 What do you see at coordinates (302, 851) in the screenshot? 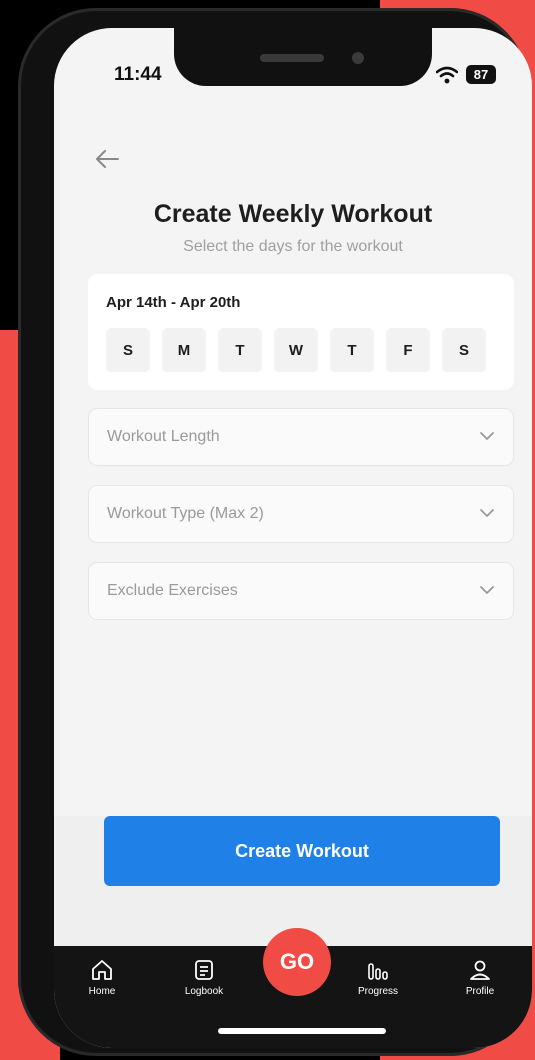
I see `create-workout-button: Create Workout` at bounding box center [302, 851].